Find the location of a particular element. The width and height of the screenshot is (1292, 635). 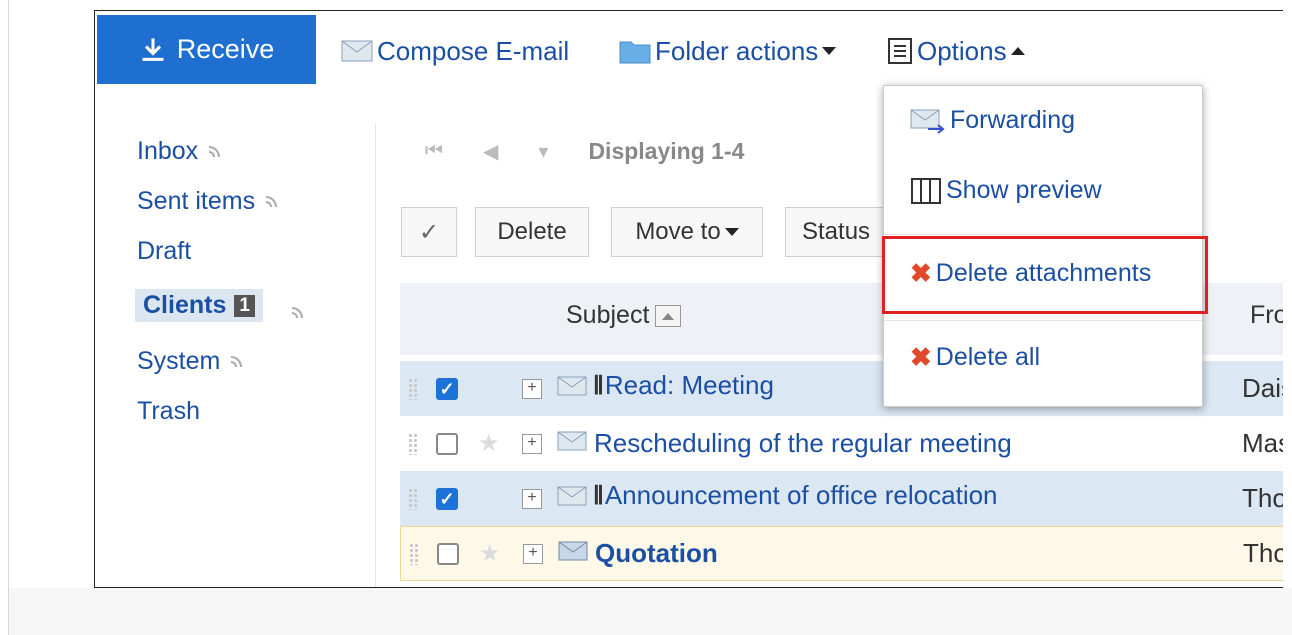

menu-item-forwarding: Forwarding is located at coordinates (992, 120).